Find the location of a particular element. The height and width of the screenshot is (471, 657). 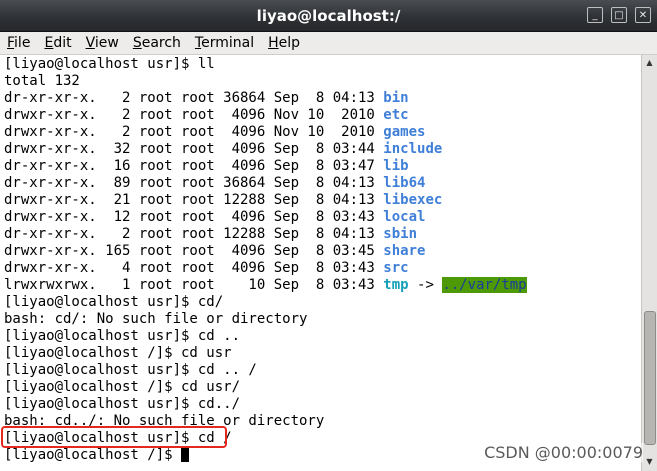

menu-search-label: earch is located at coordinates (161, 43).